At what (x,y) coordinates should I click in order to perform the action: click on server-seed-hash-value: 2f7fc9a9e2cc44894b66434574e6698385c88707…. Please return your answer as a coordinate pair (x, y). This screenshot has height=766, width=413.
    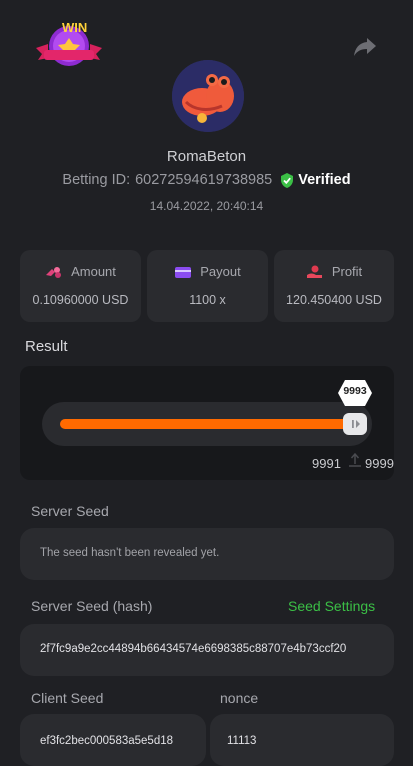
    Looking at the image, I should click on (193, 649).